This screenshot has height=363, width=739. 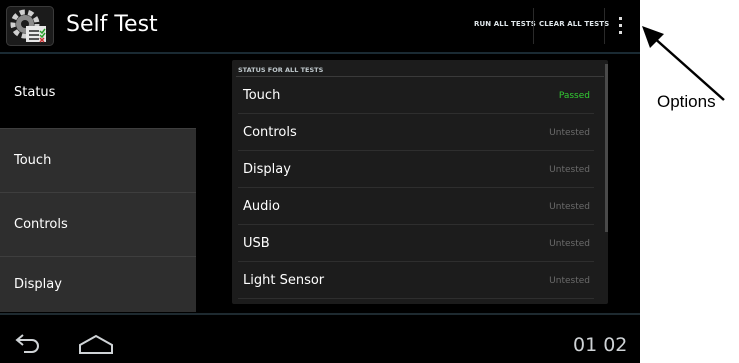 I want to click on test-row-display: Display Untested, so click(x=416, y=169).